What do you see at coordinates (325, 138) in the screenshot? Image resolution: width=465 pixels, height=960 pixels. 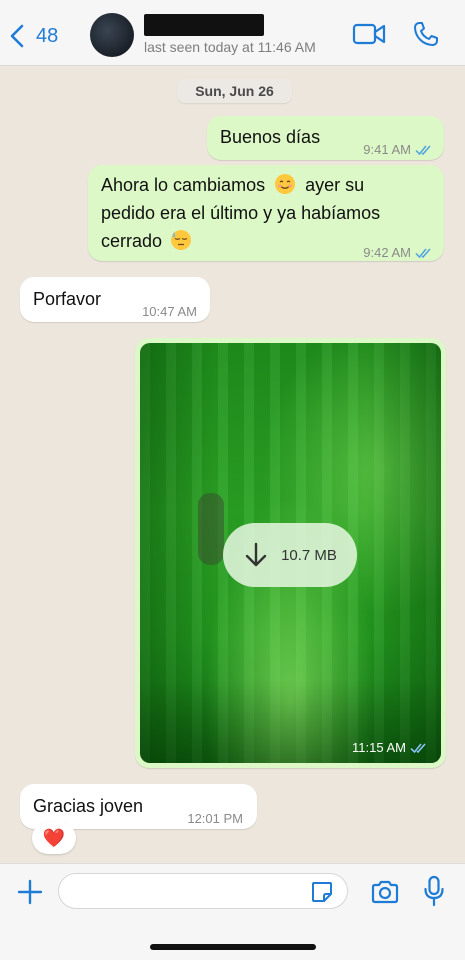 I see `message-bubble-outgoing: Buenos días 9:41 AM` at bounding box center [325, 138].